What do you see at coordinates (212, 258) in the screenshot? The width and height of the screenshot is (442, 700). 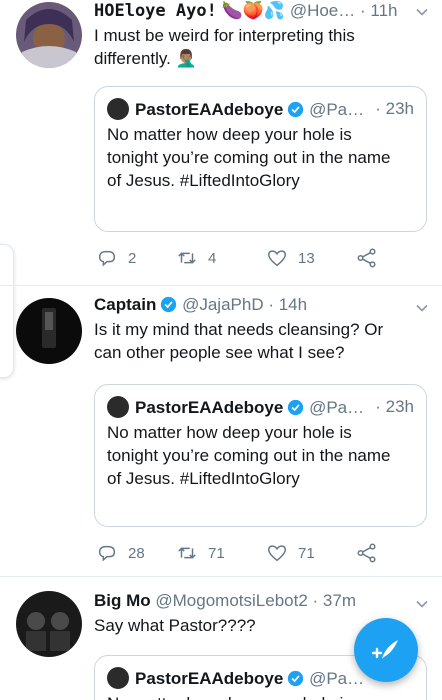 I see `retweet-count: 4` at bounding box center [212, 258].